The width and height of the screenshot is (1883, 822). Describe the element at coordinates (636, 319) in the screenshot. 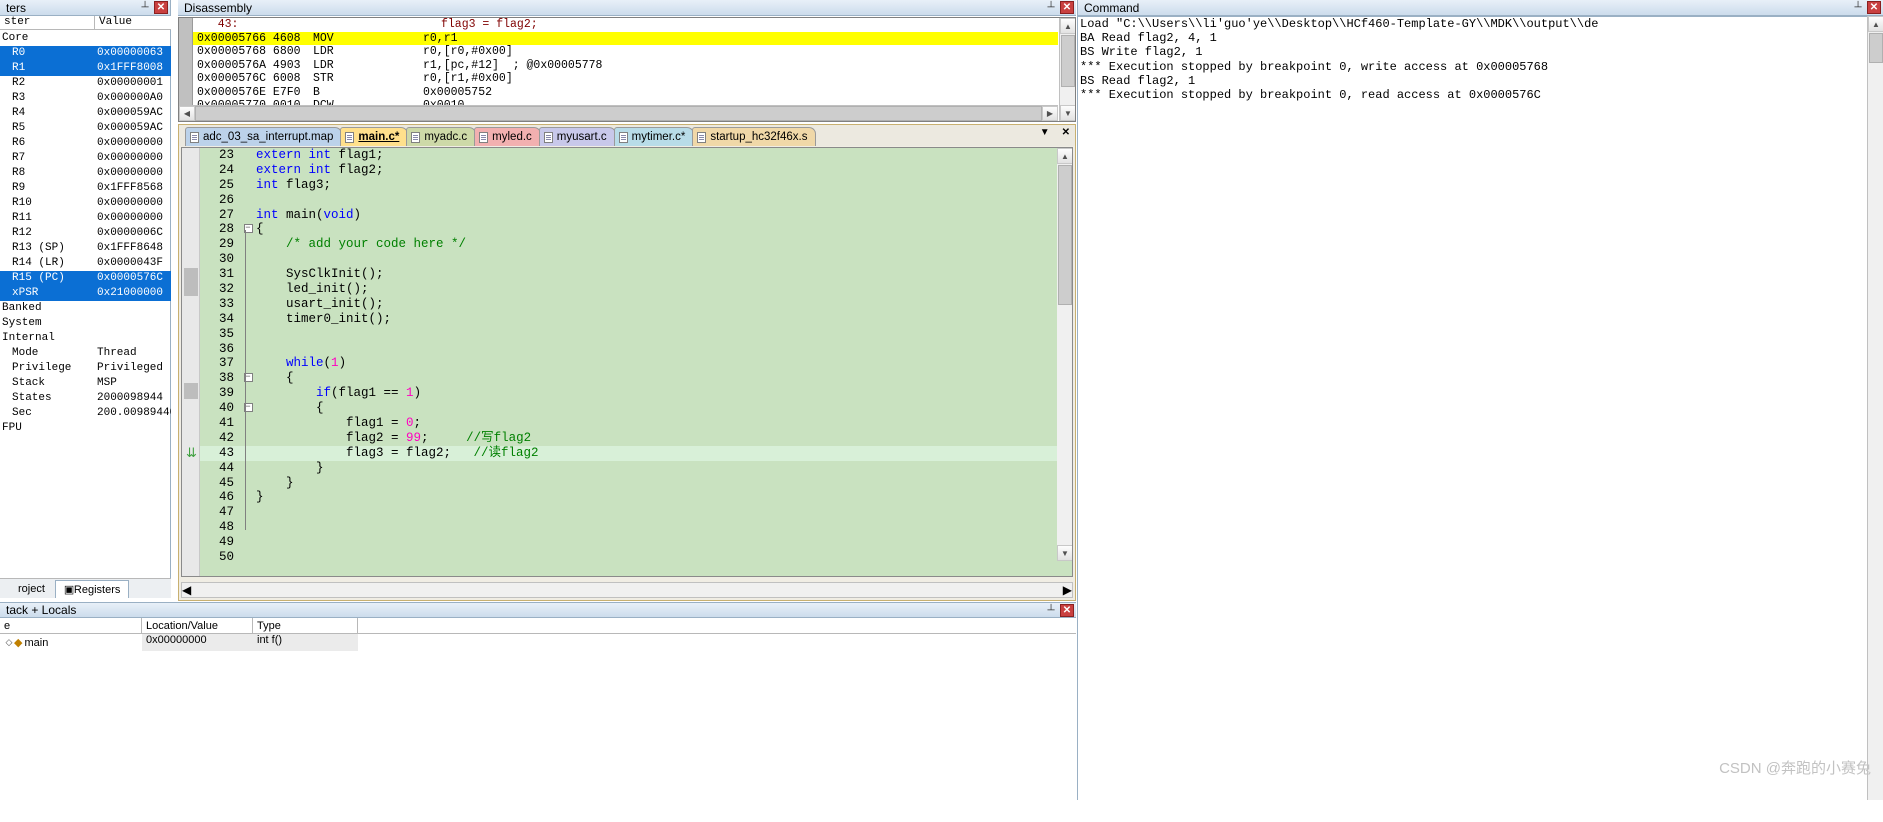

I see `code-line: 34 timer0_init();` at that location.